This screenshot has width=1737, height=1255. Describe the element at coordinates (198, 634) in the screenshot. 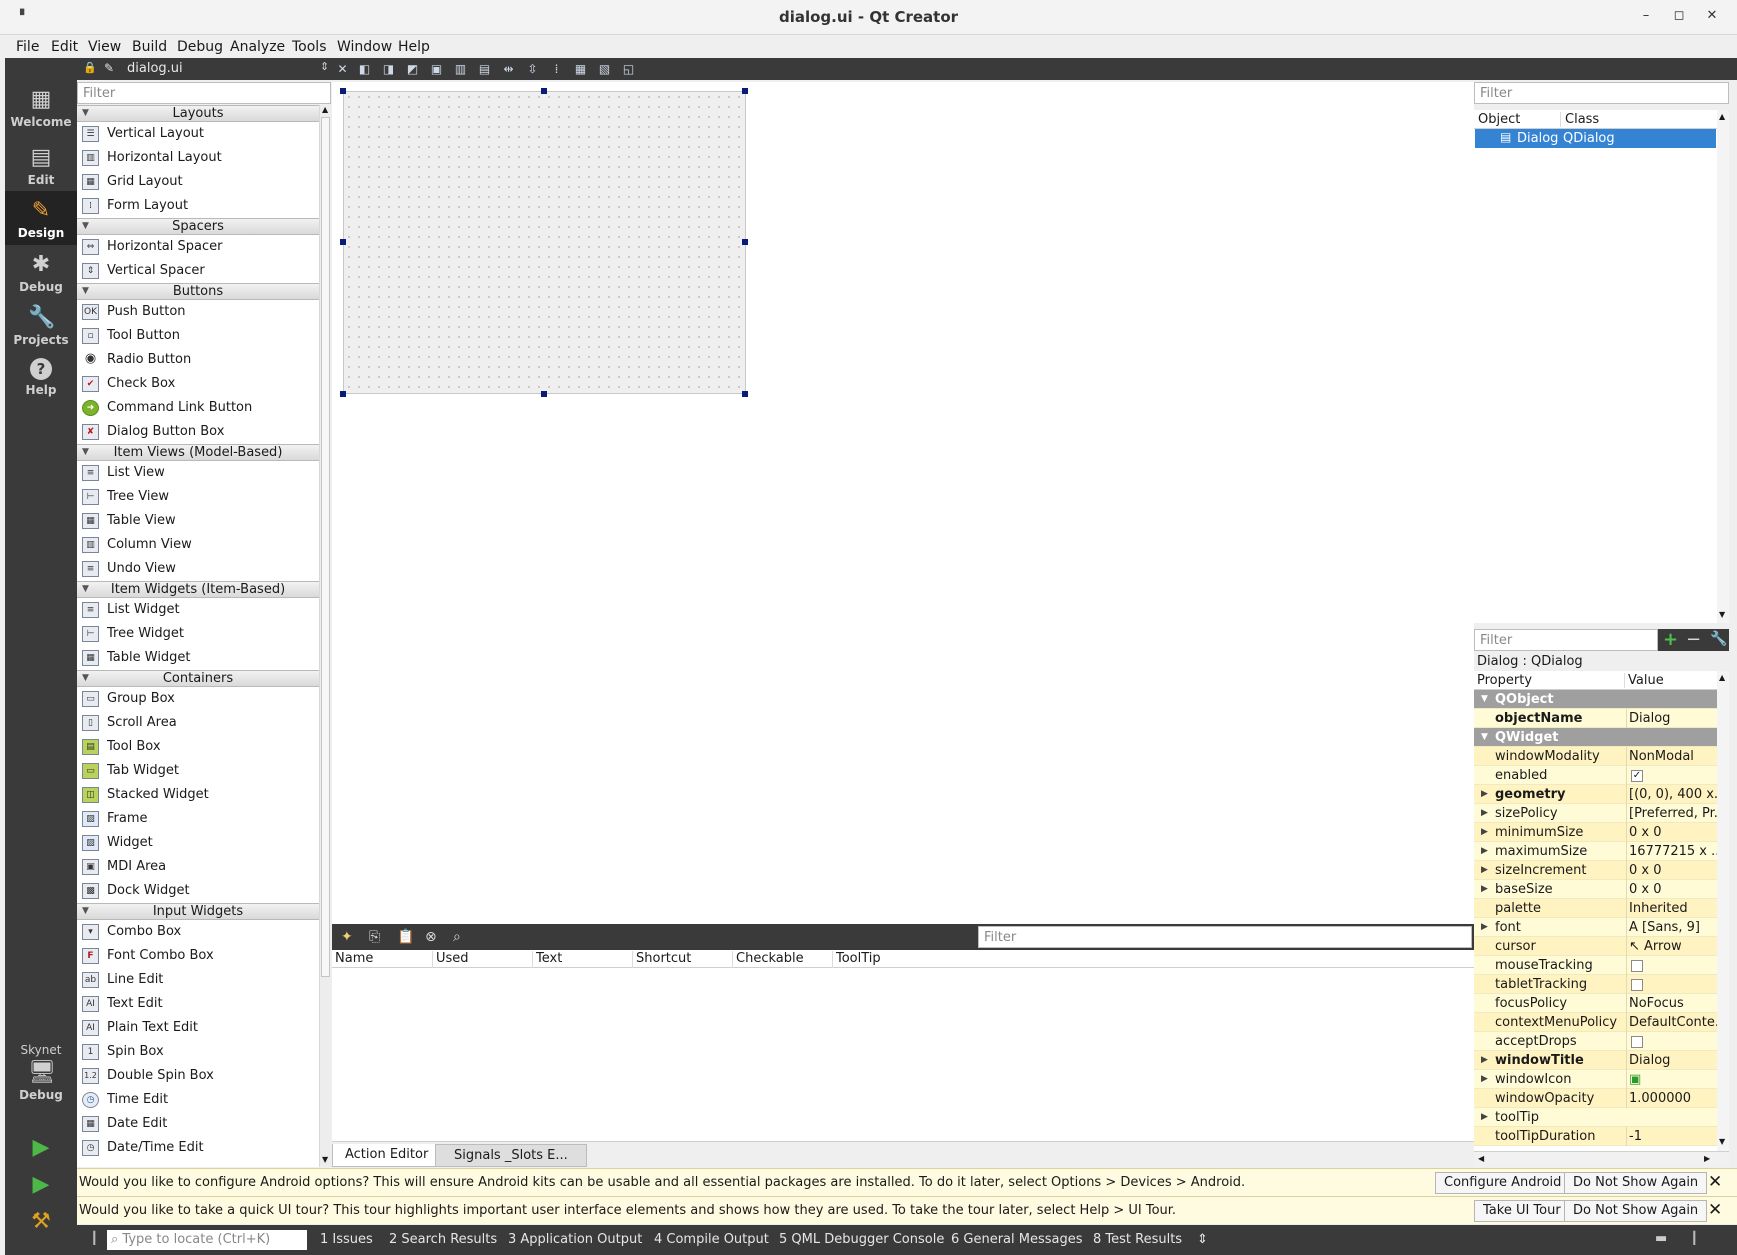

I see `widget-tree-widget: ⊢ Tree Widget` at that location.